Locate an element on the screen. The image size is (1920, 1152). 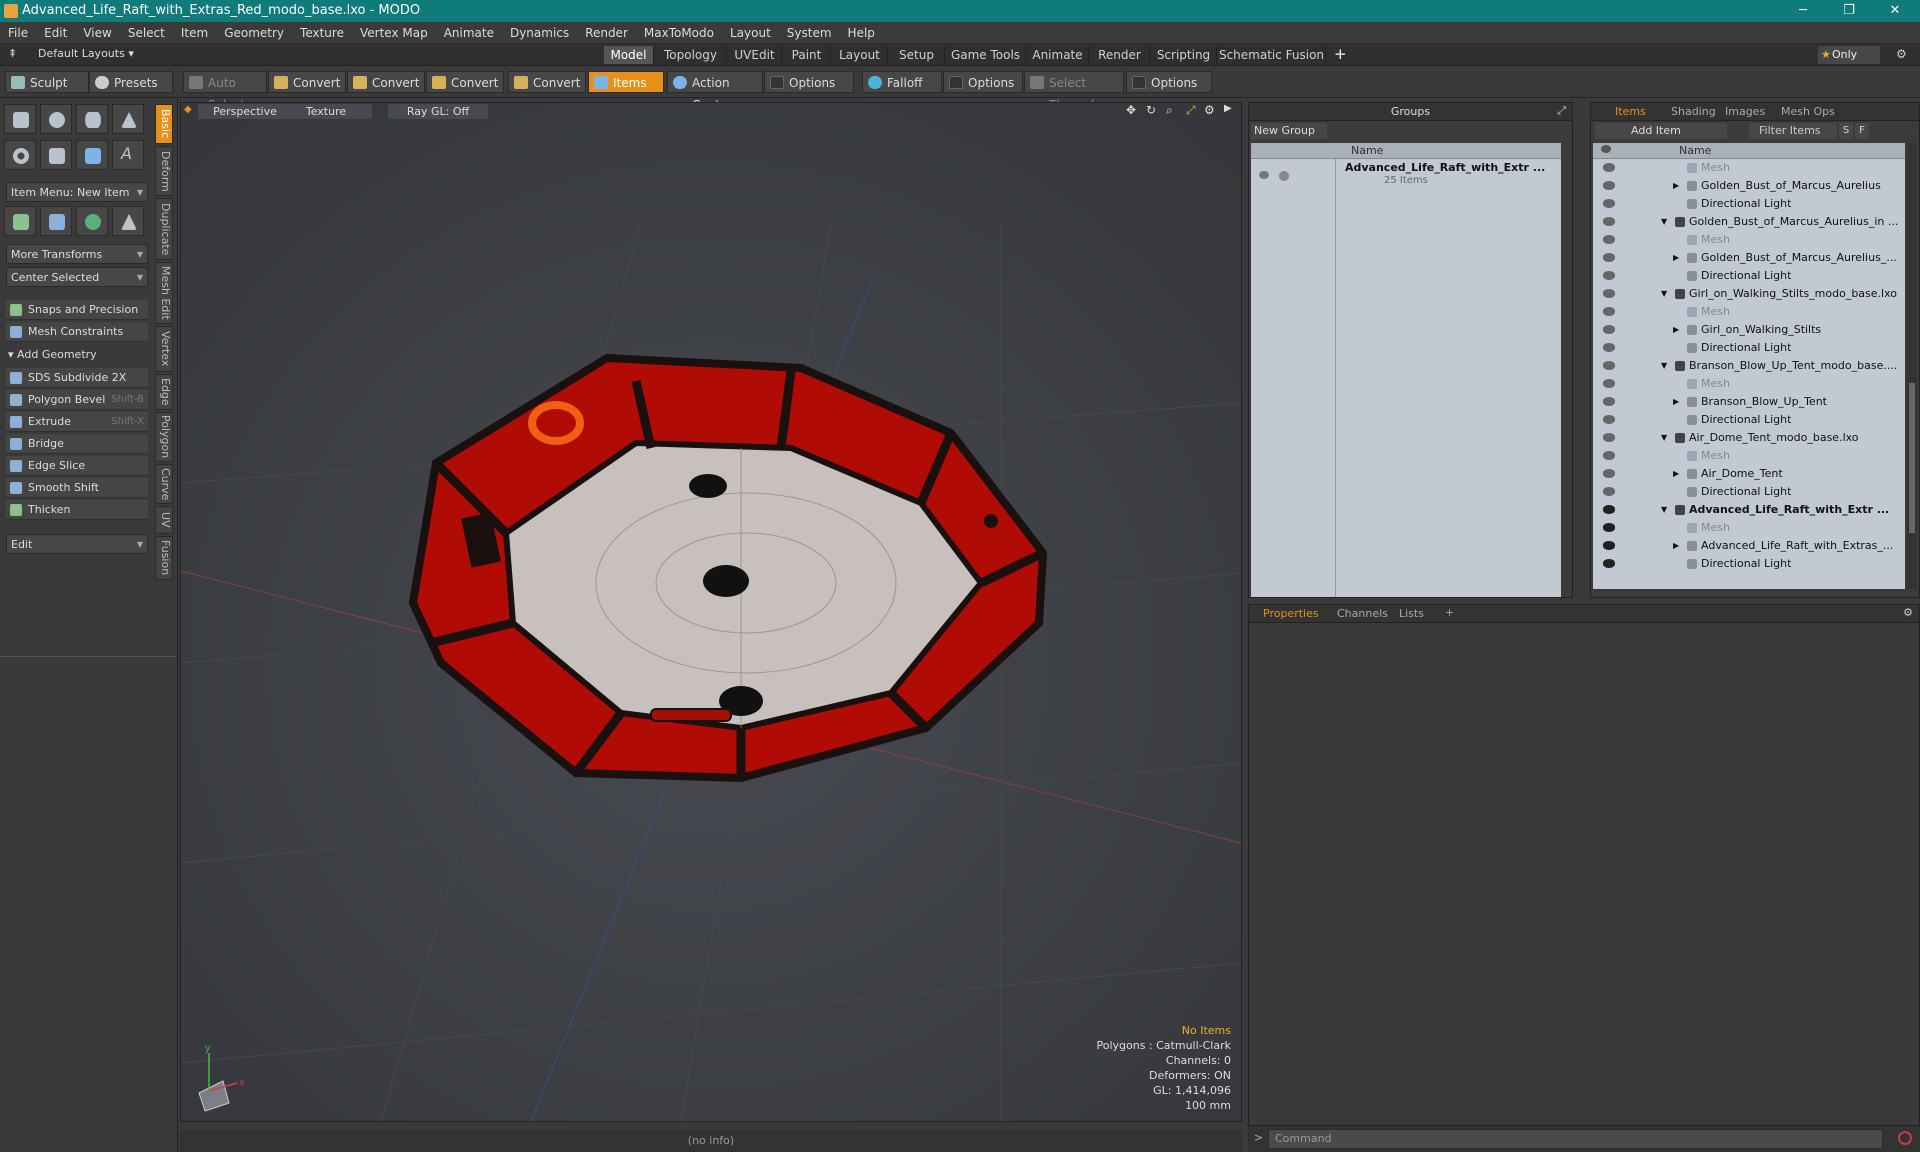
tab-paint: Paint is located at coordinates (807, 55).